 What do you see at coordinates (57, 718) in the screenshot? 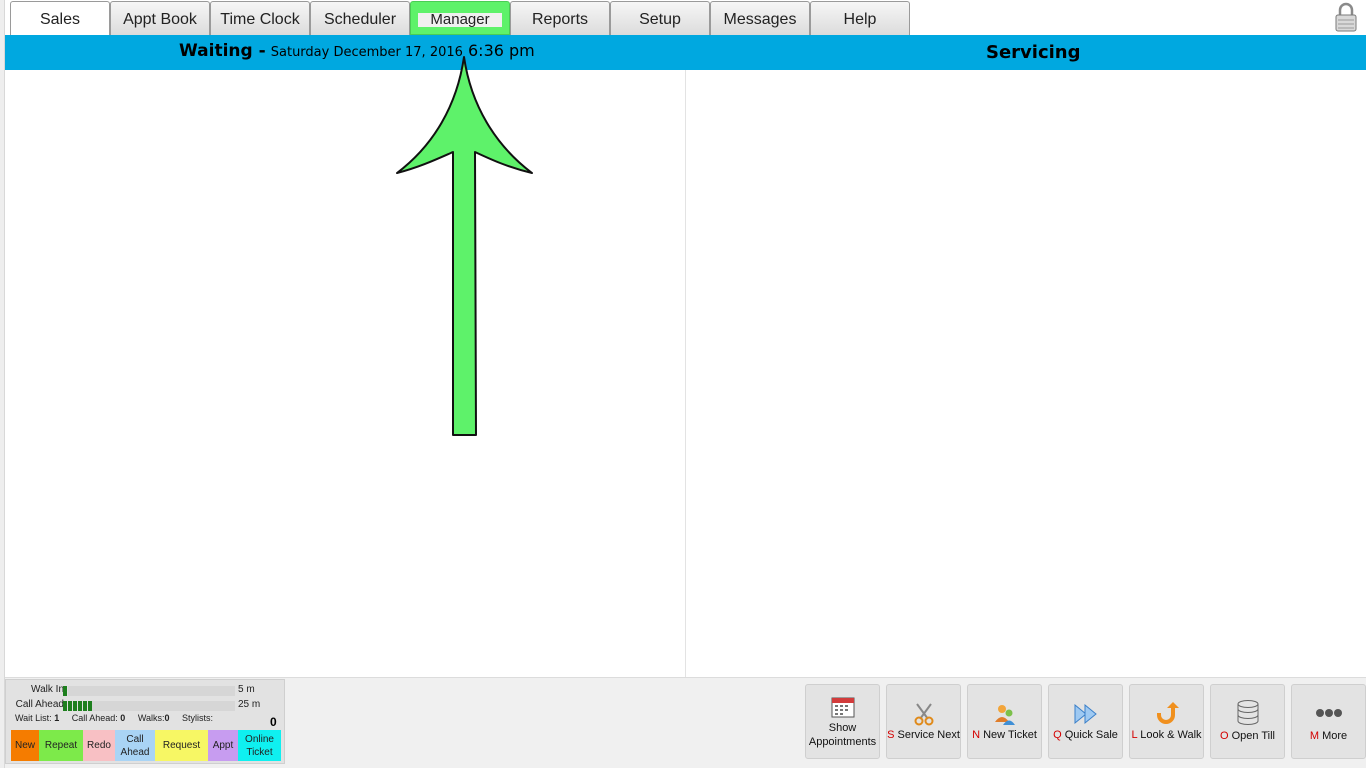
I see `wait-list-value: 1` at bounding box center [57, 718].